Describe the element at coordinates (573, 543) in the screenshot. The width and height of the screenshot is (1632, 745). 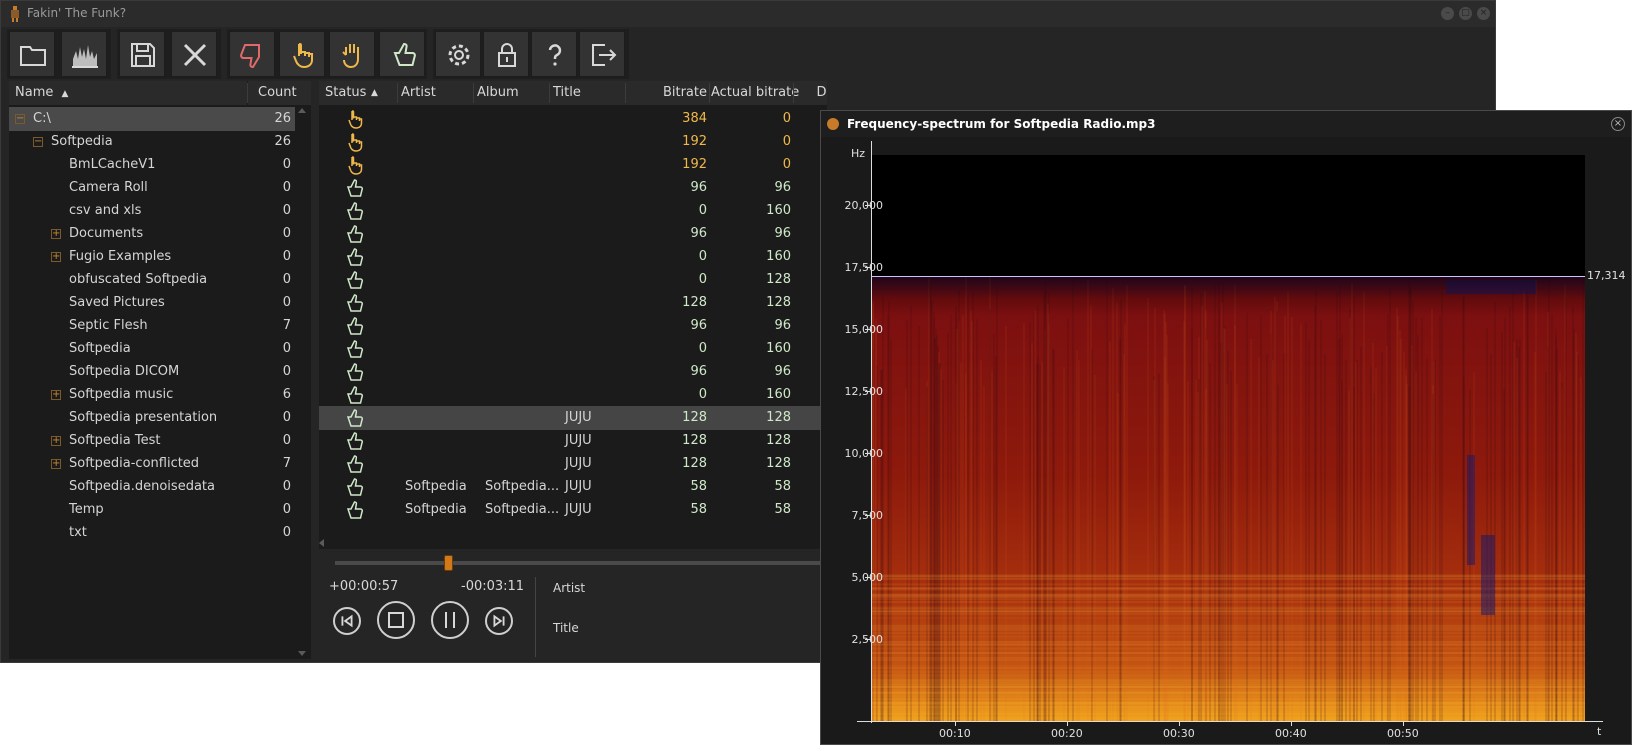
I see `horizontal-scrollbar` at that location.